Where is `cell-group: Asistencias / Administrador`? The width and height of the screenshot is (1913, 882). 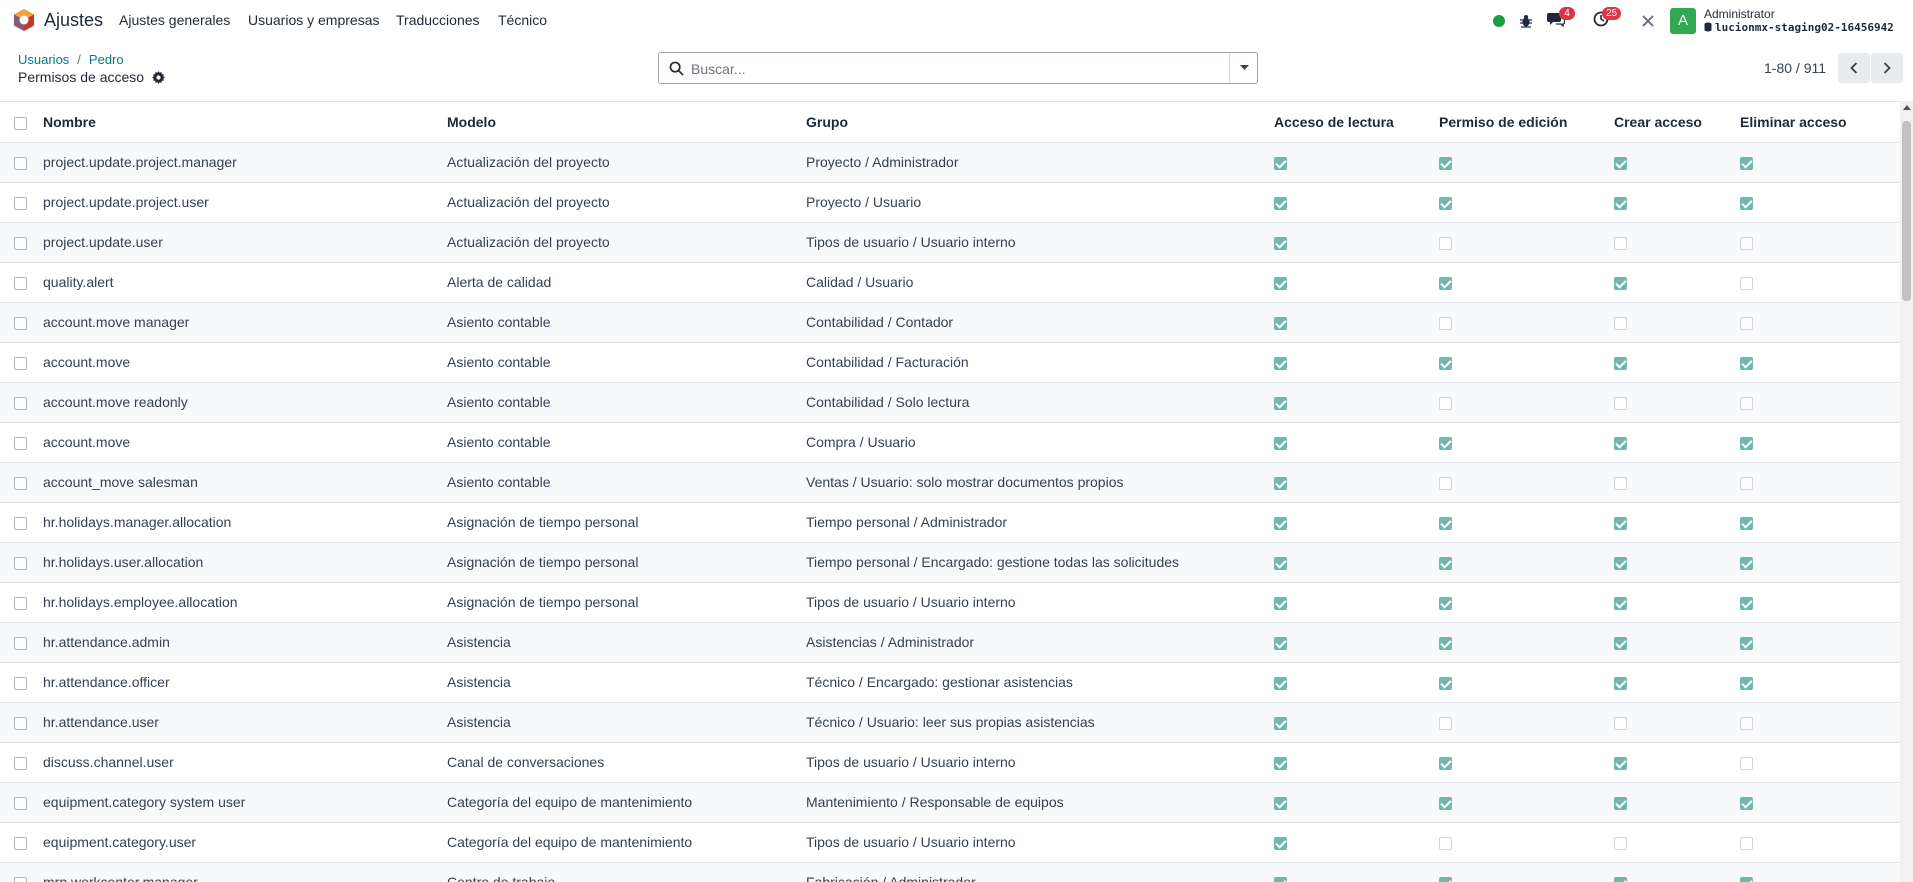
cell-group: Asistencias / Administrador is located at coordinates (1040, 642).